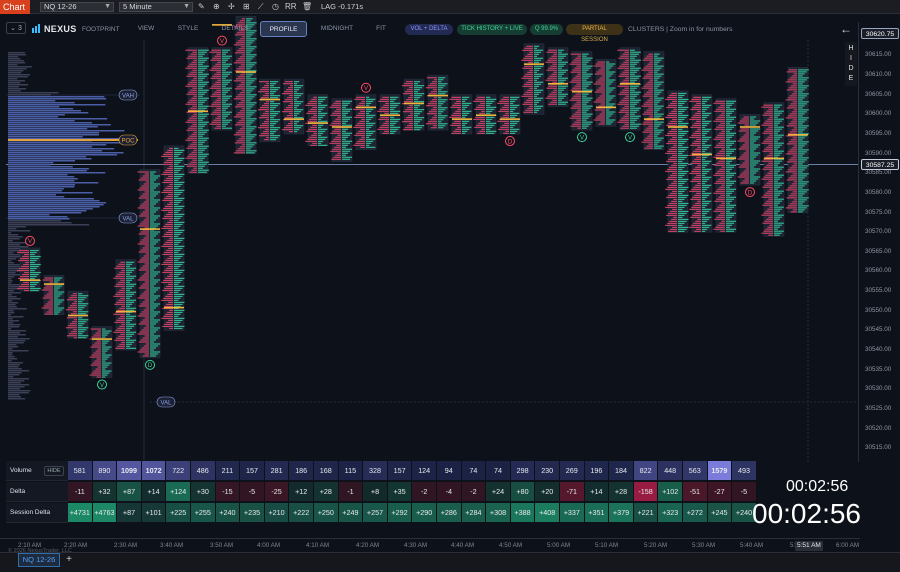 The height and width of the screenshot is (572, 900). What do you see at coordinates (222, 545) in the screenshot?
I see `time-tick: 3:50 AM` at bounding box center [222, 545].